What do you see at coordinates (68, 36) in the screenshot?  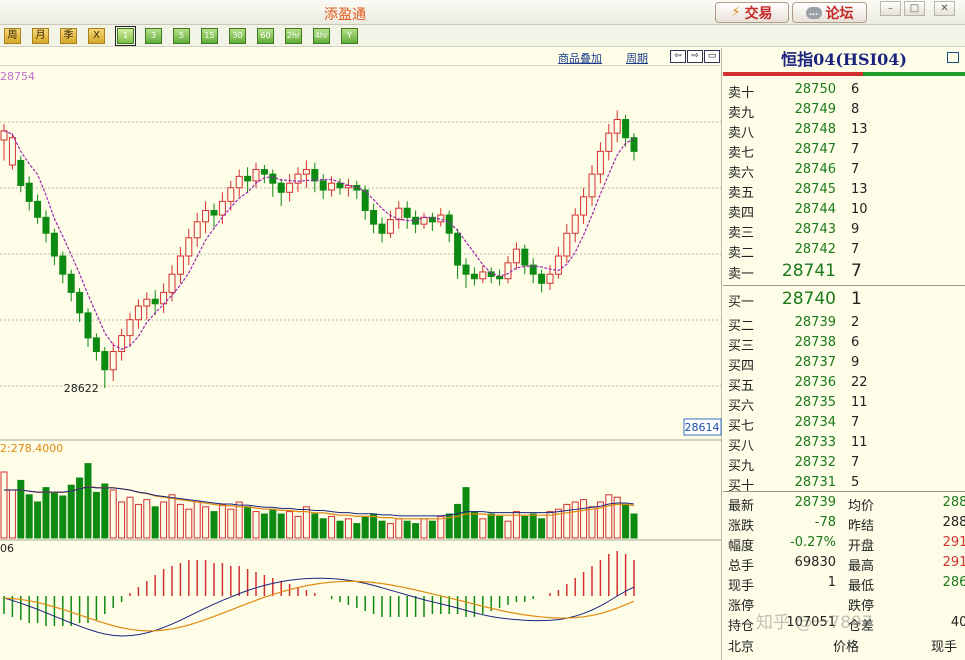 I see `period-button-3: 季` at bounding box center [68, 36].